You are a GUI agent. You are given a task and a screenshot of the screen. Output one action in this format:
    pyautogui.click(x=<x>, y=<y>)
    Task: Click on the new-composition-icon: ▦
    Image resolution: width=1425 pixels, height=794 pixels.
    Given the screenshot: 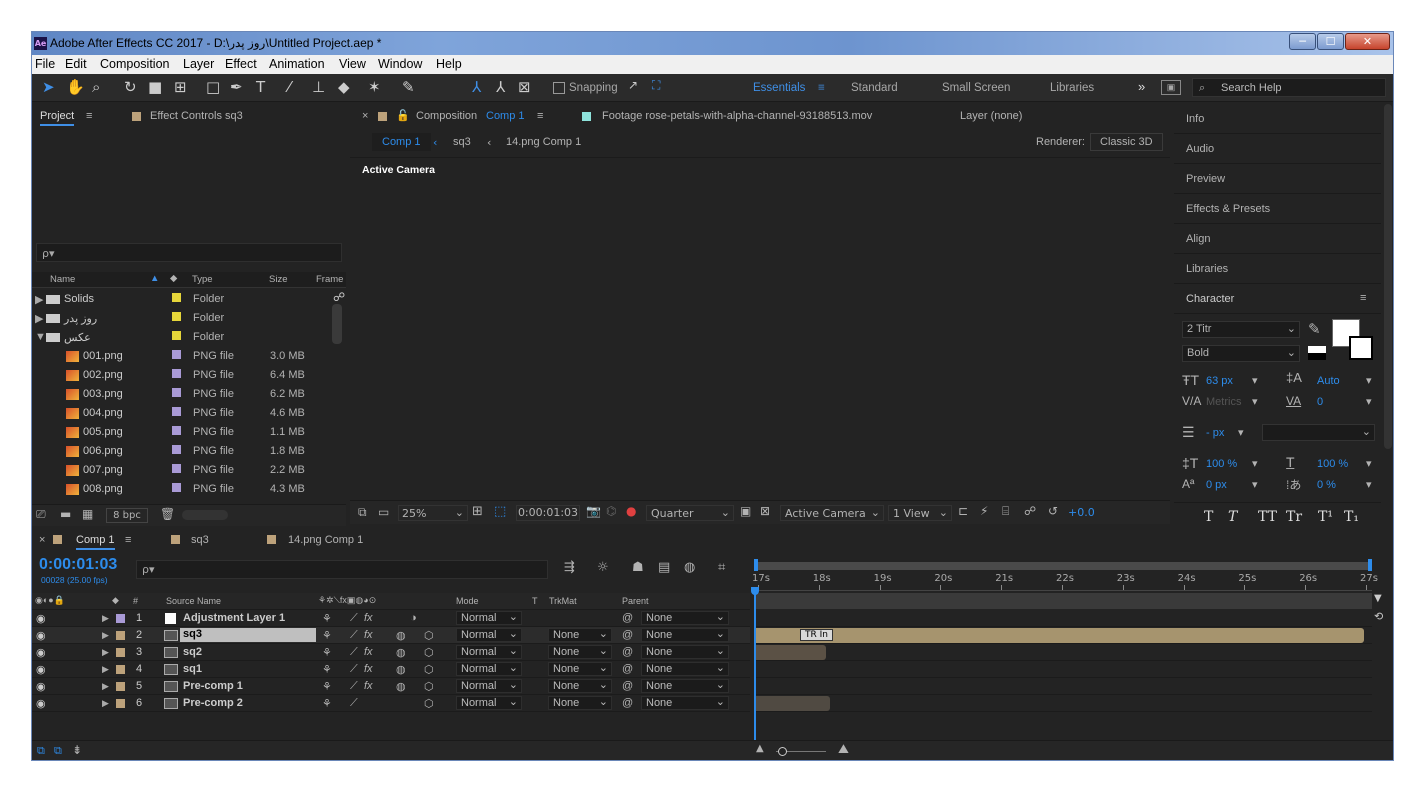 What is the action you would take?
    pyautogui.click(x=87, y=514)
    